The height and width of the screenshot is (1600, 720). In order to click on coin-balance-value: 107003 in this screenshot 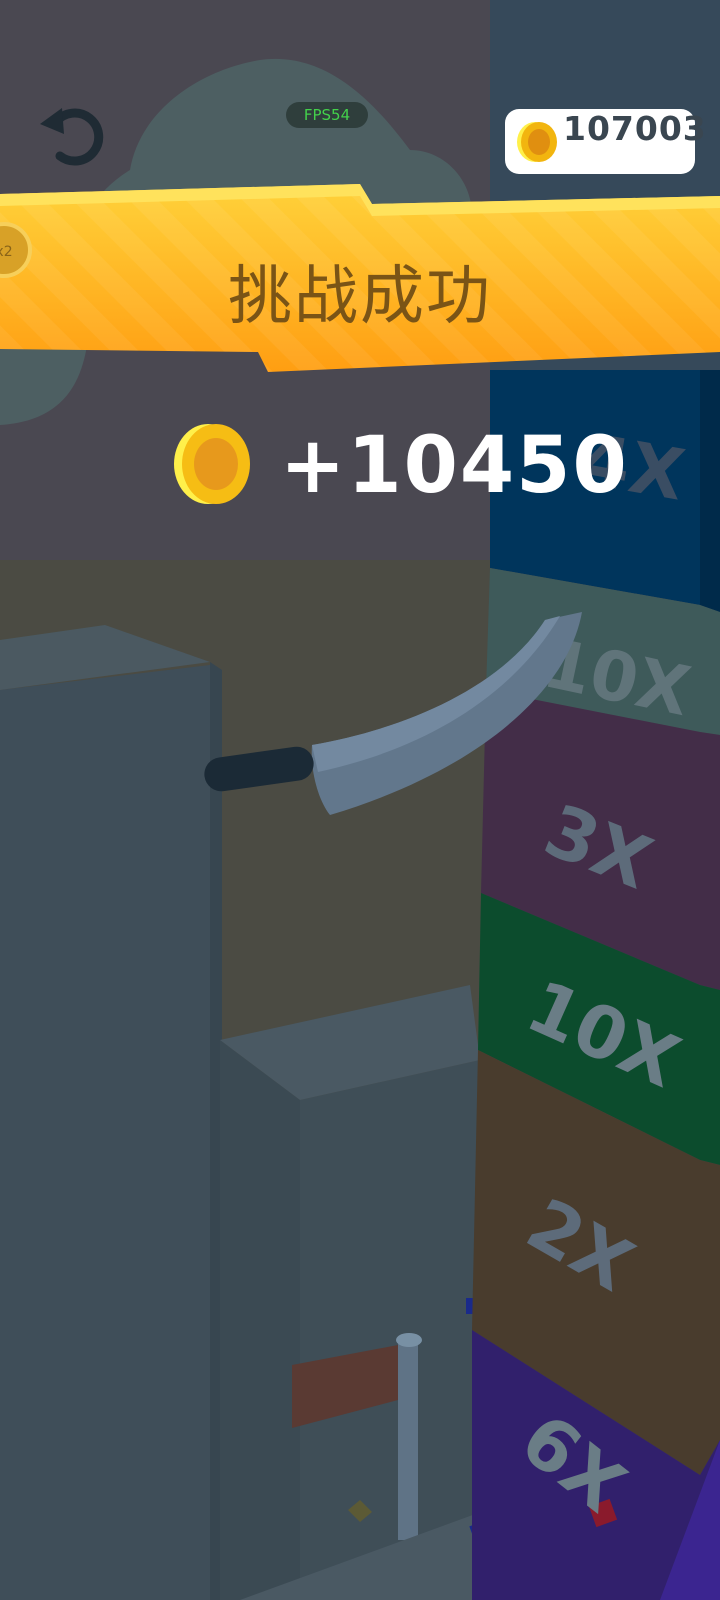, I will do `click(635, 128)`.